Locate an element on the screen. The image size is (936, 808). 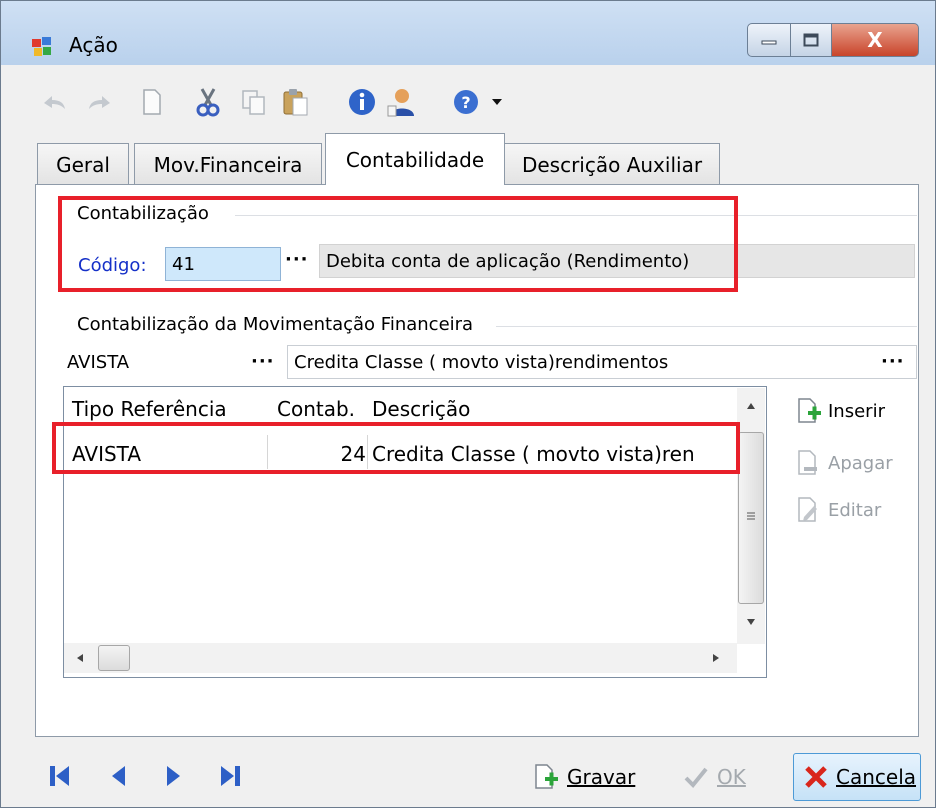
tab-label: Contabilidade is located at coordinates (415, 159).